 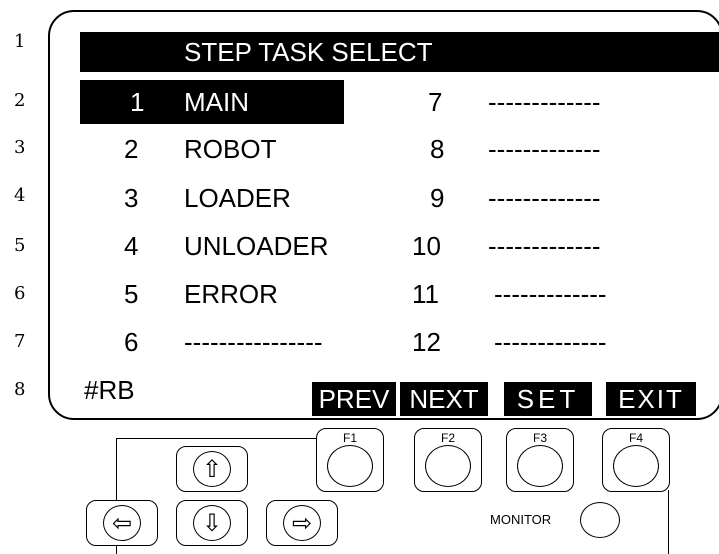 What do you see at coordinates (448, 466) in the screenshot?
I see `f2-key` at bounding box center [448, 466].